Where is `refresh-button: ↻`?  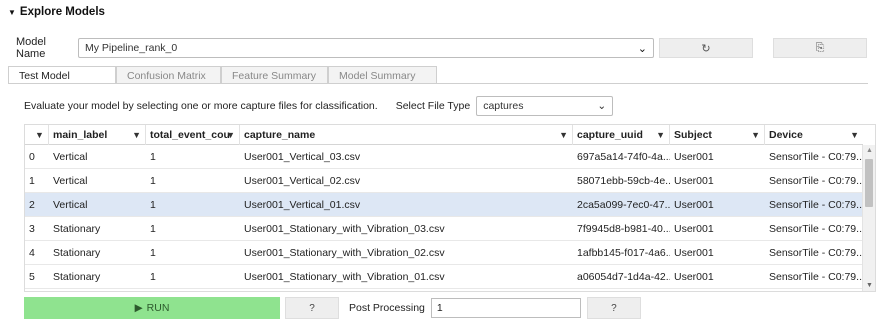 refresh-button: ↻ is located at coordinates (706, 48).